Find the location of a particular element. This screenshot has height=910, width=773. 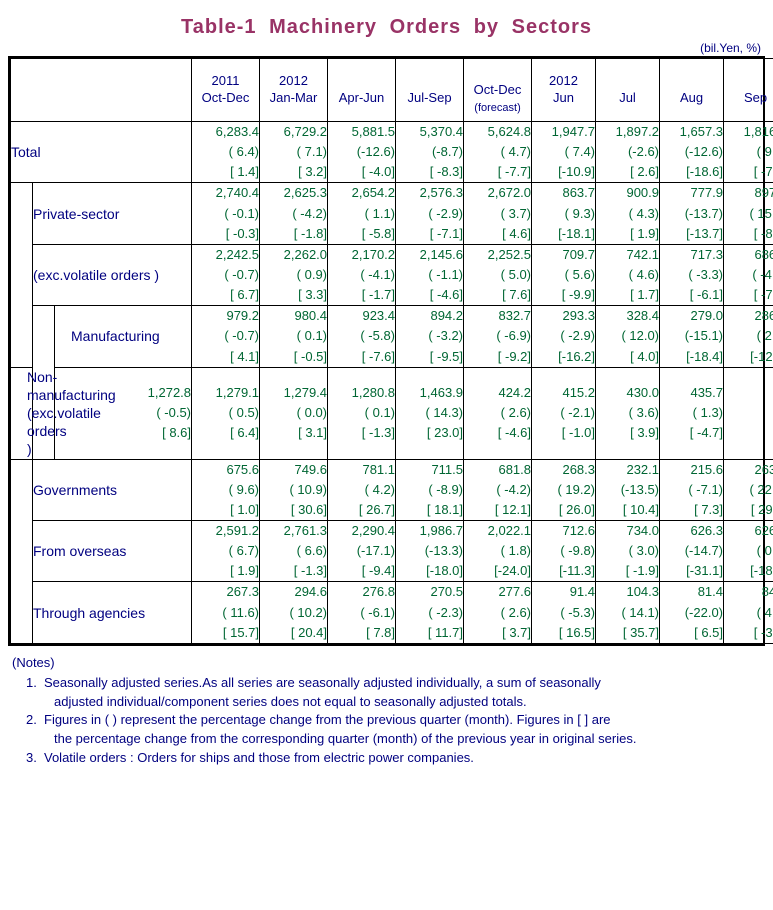

header-year-5: 2012 is located at coordinates (563, 81).